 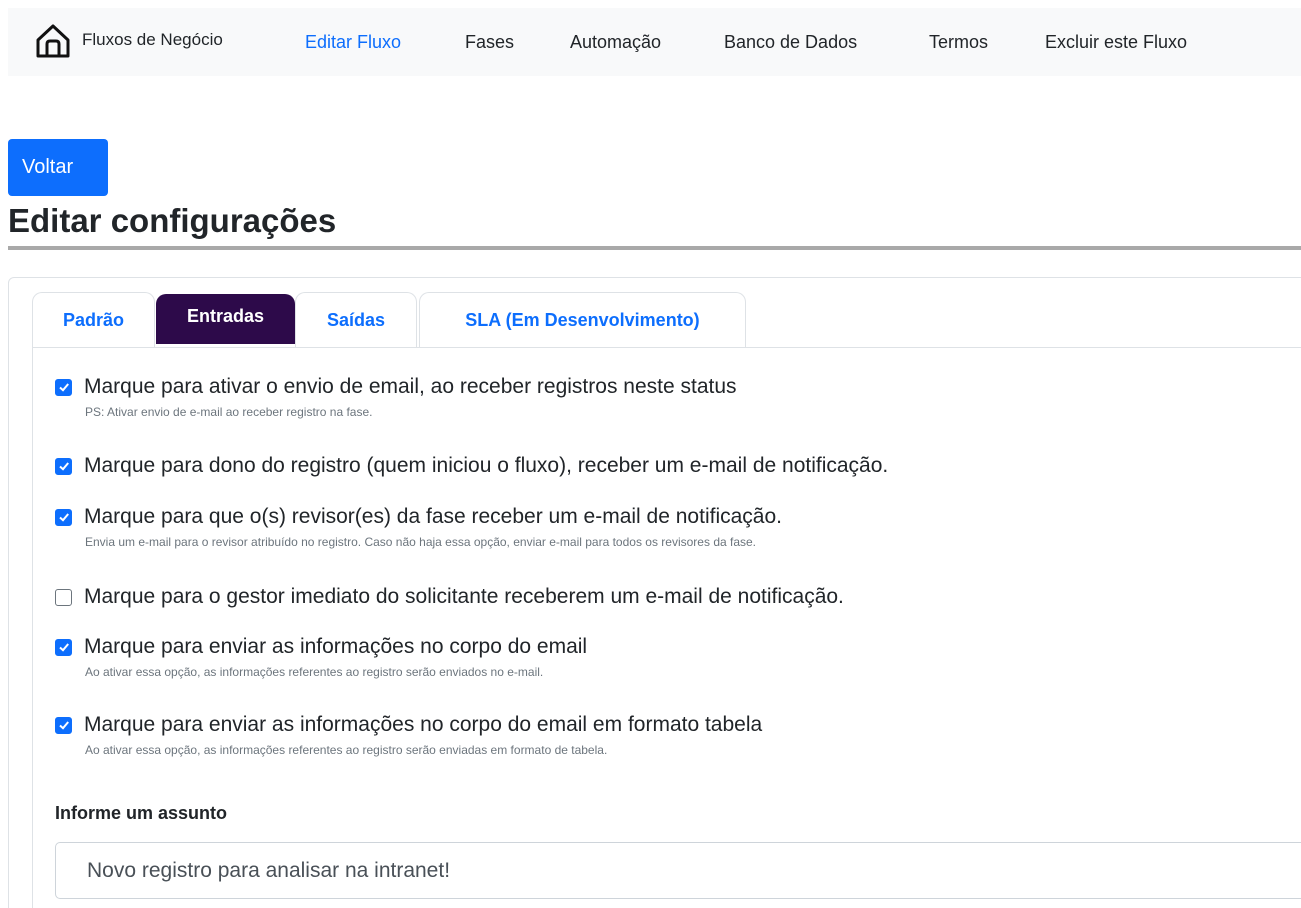 What do you see at coordinates (958, 42) in the screenshot?
I see `nav-item-termos: Termos` at bounding box center [958, 42].